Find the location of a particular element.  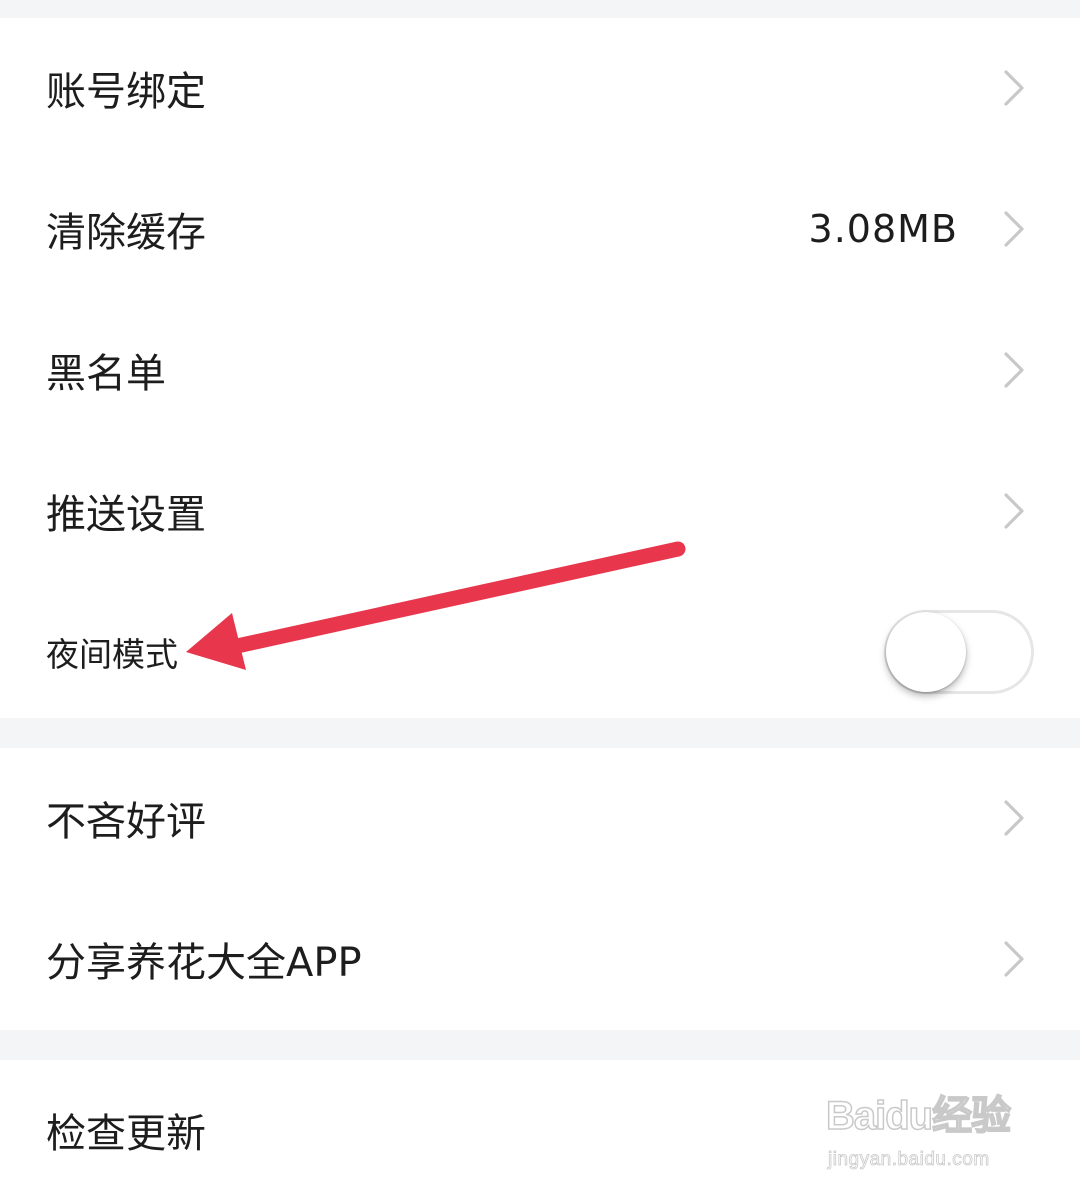

check-update-label: 检查更新 is located at coordinates (126, 1134).